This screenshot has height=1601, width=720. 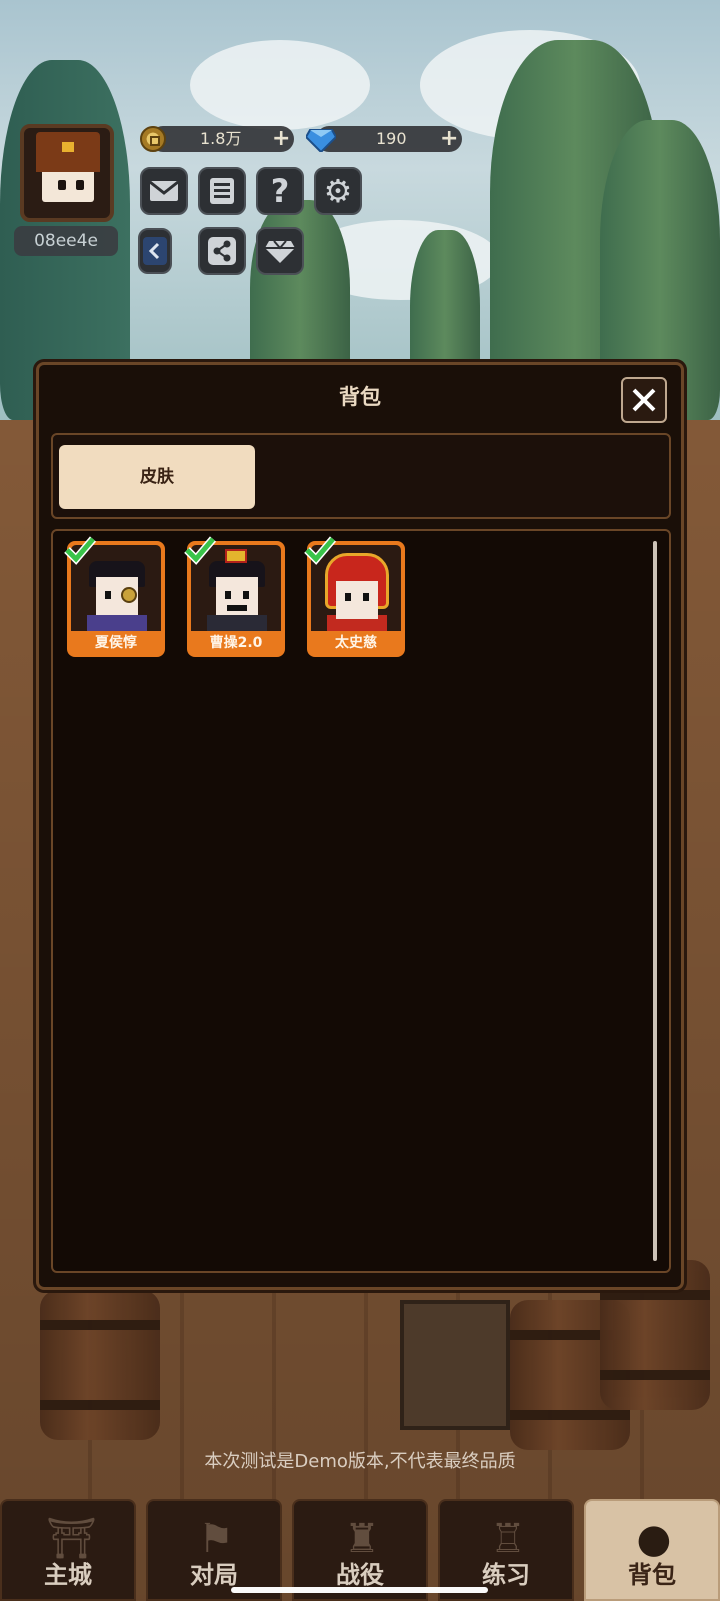 What do you see at coordinates (360, 1575) in the screenshot?
I see `nav-label: 战役` at bounding box center [360, 1575].